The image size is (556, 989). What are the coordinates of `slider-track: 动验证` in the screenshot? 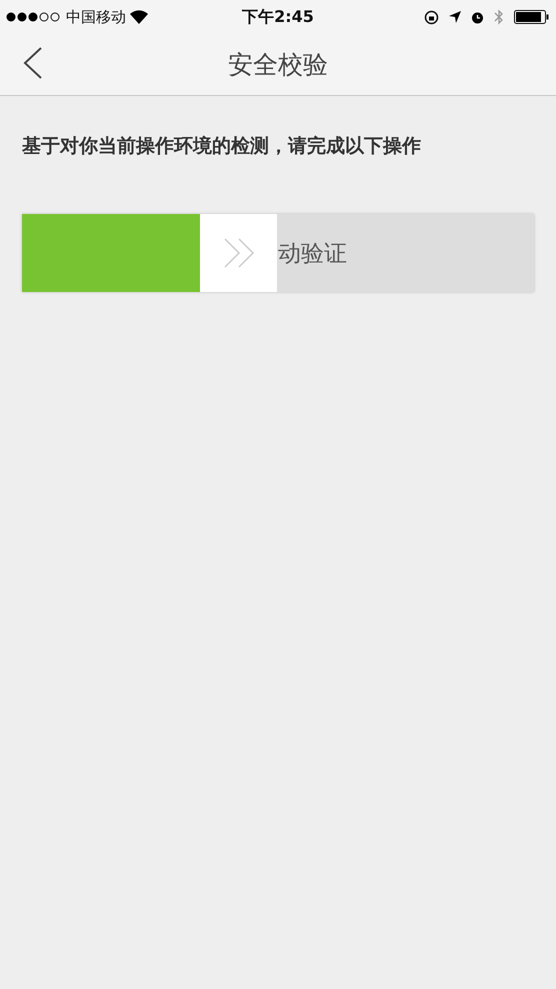 It's located at (278, 253).